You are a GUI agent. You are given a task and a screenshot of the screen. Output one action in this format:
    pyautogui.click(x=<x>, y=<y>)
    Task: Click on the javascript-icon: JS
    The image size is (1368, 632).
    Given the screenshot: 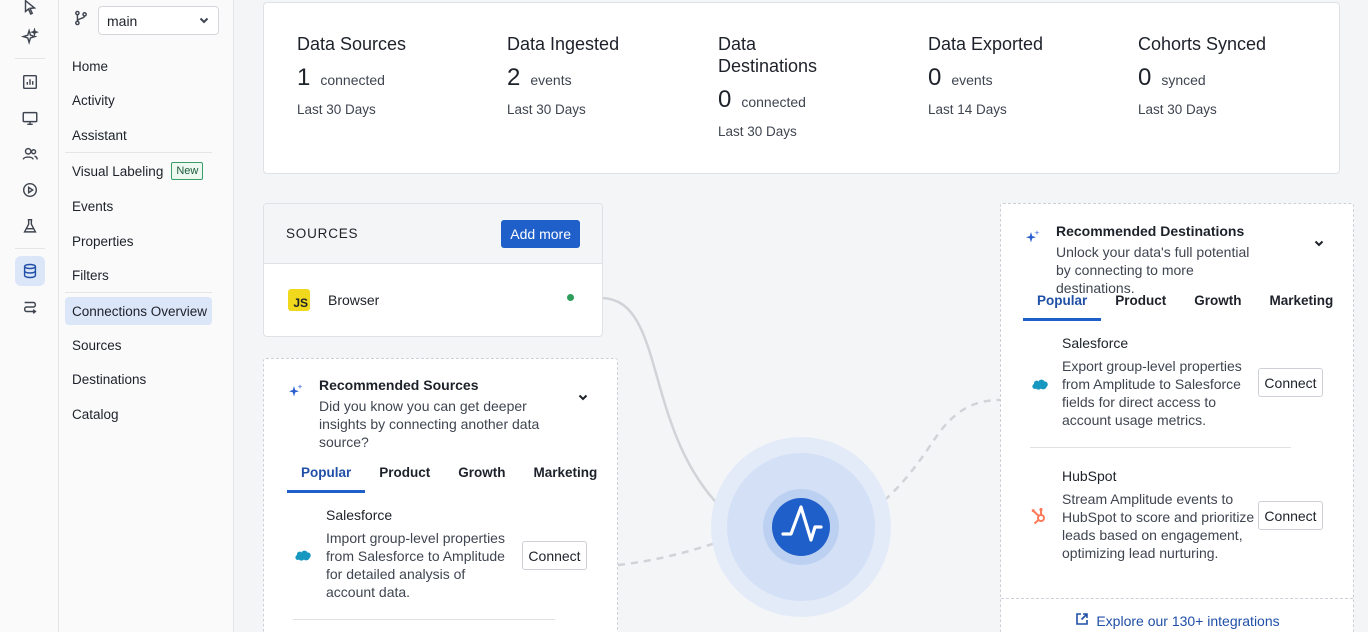 What is the action you would take?
    pyautogui.click(x=299, y=300)
    